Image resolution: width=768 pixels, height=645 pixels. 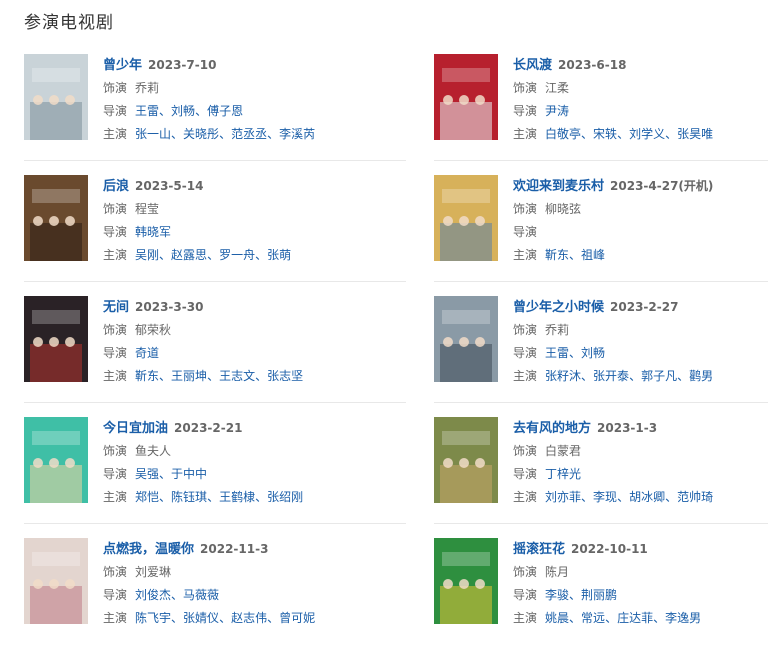 I want to click on cast-link: 李溪芮, so click(x=297, y=134).